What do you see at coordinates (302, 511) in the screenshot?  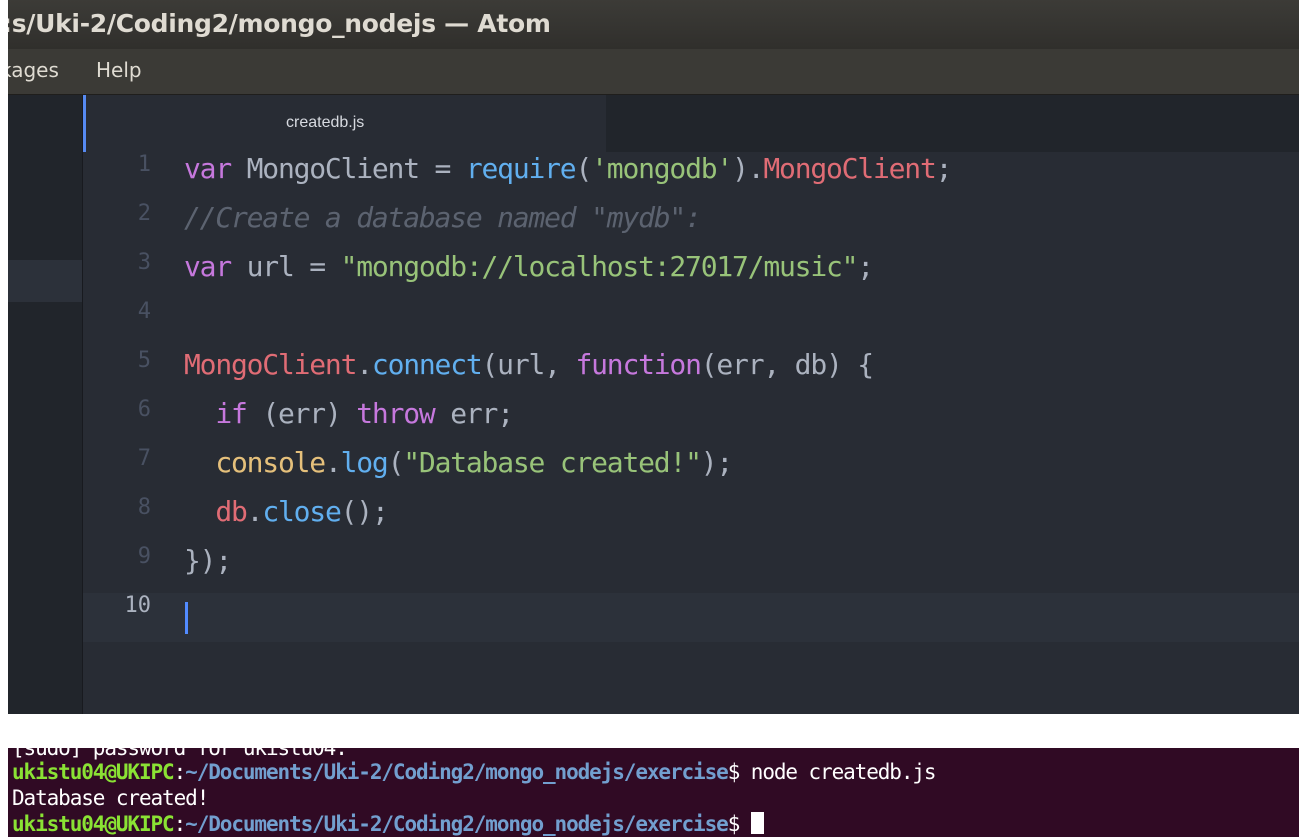 I see `code-token: close` at bounding box center [302, 511].